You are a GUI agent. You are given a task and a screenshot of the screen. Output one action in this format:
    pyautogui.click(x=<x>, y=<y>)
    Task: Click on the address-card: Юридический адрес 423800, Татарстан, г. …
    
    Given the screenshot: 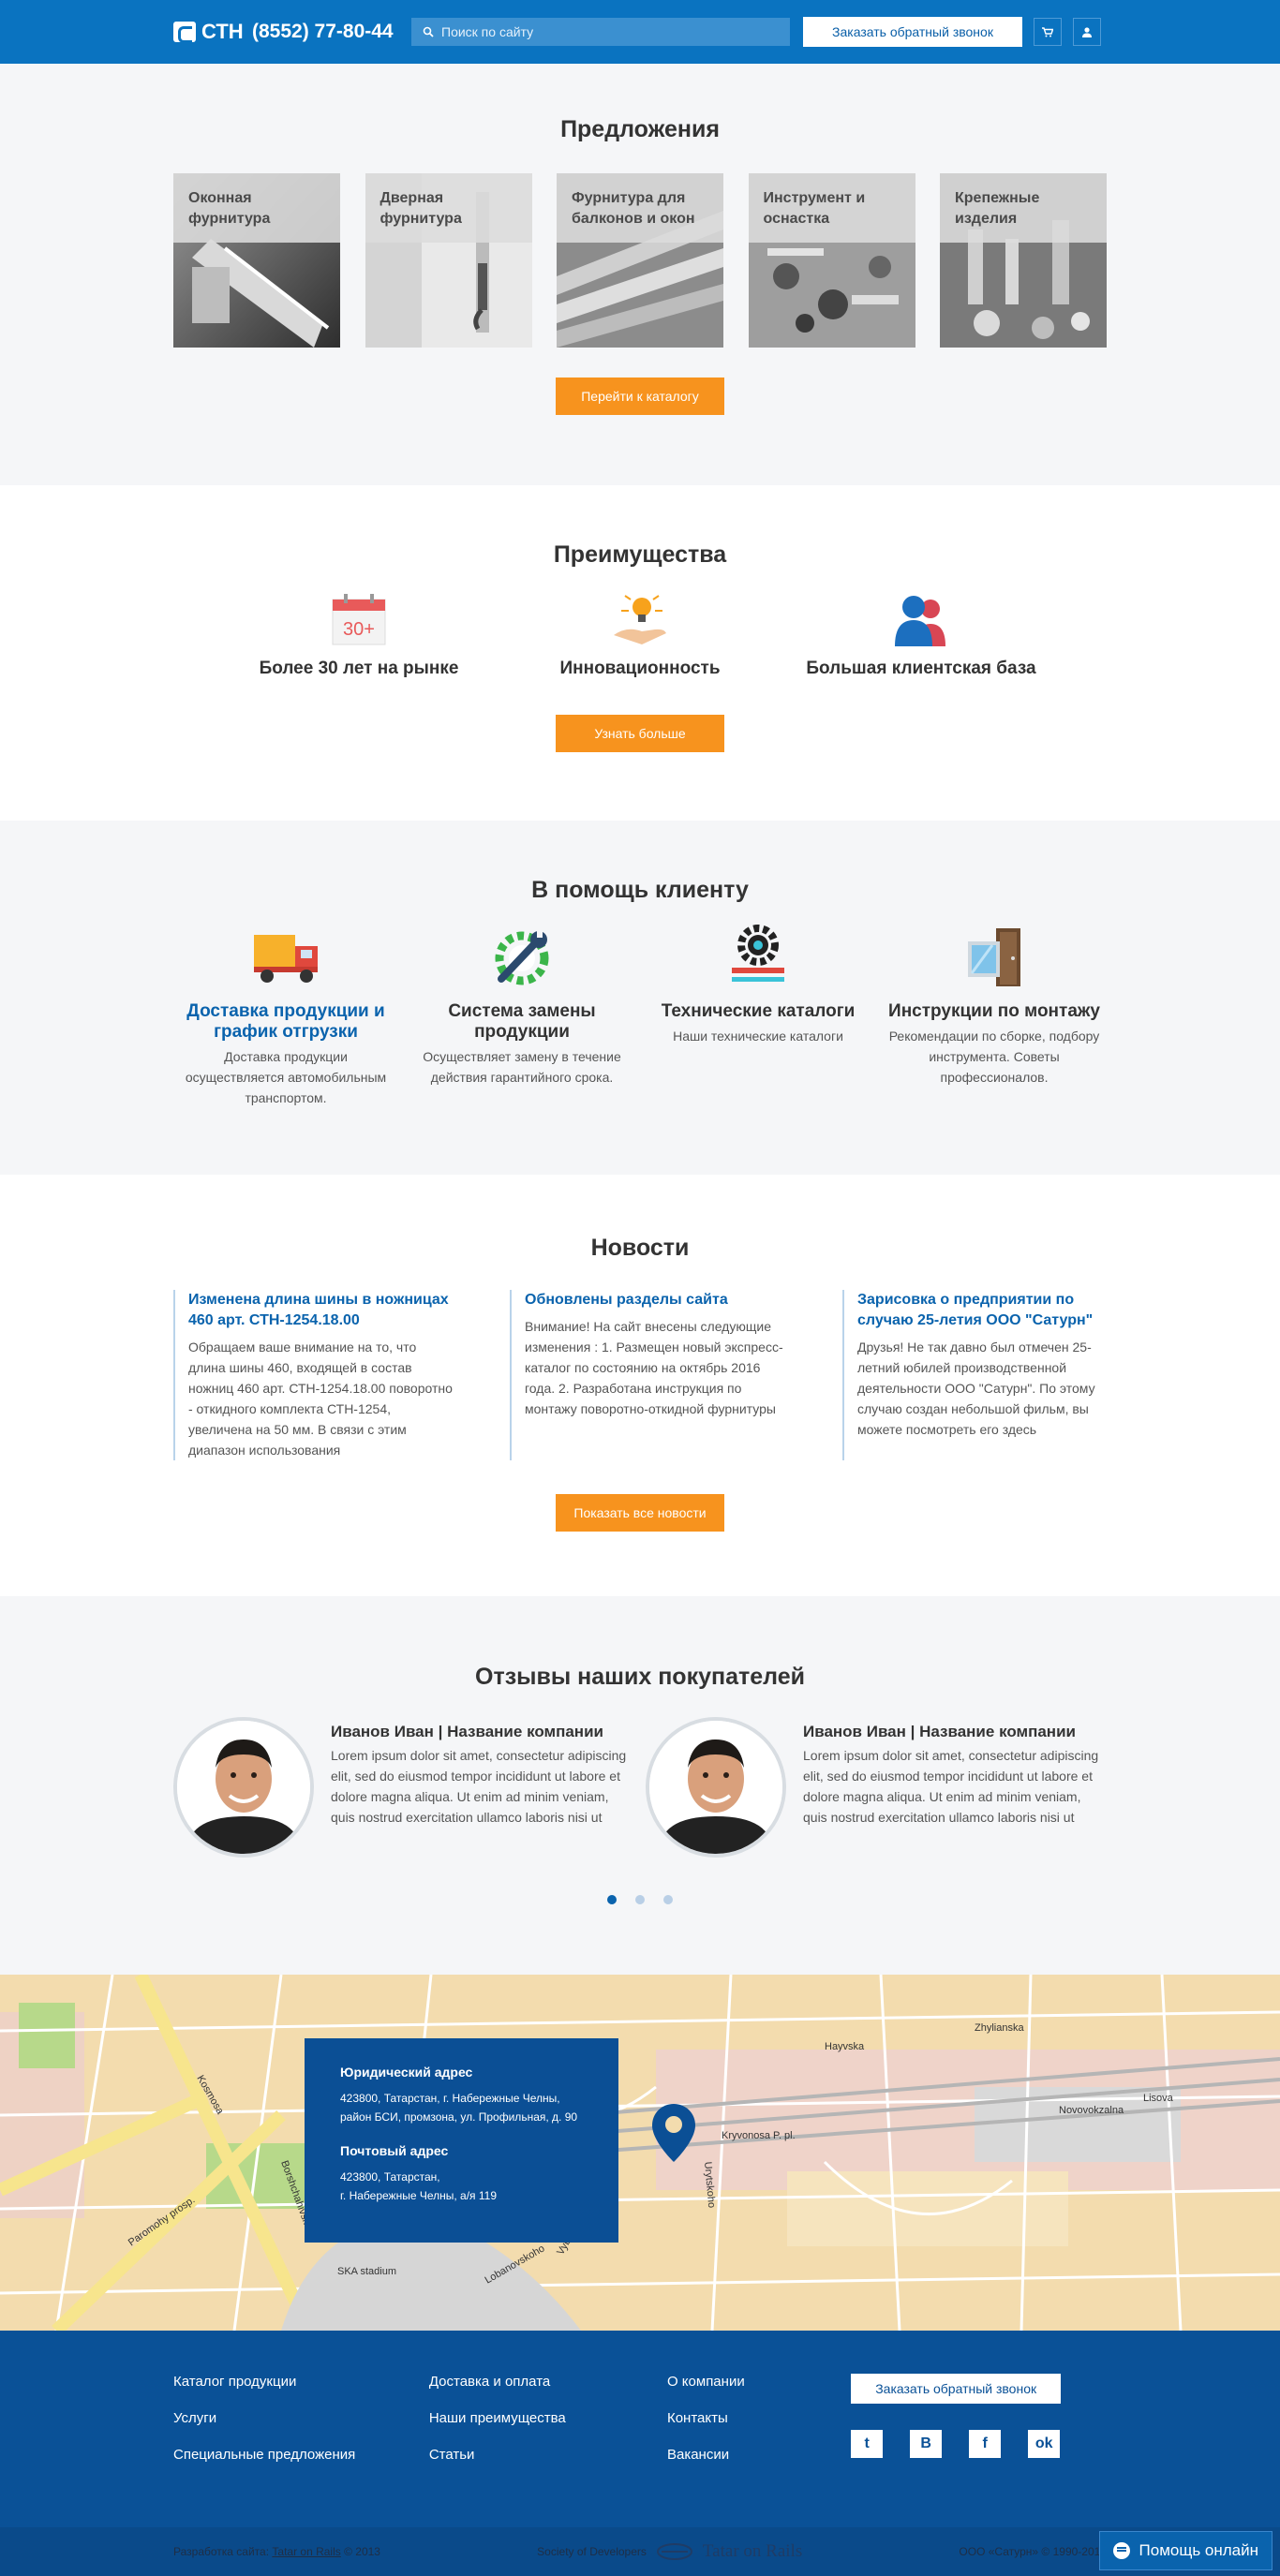 What is the action you would take?
    pyautogui.click(x=461, y=2141)
    